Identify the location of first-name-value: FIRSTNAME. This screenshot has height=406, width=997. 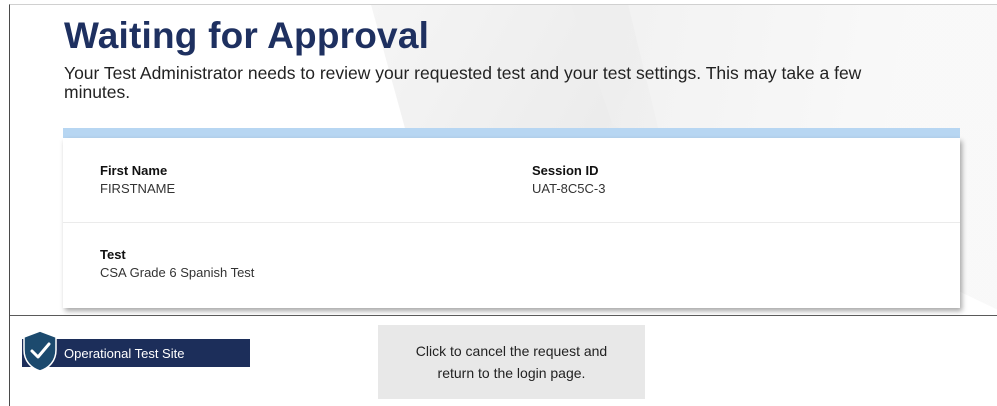
(138, 188).